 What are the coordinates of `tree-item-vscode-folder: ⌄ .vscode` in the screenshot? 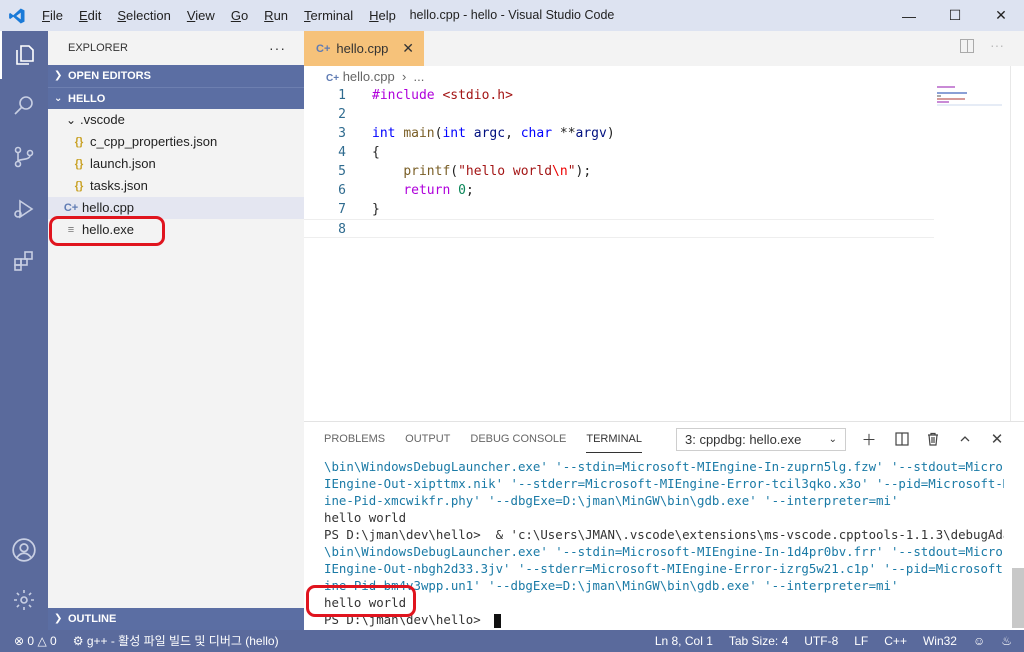 It's located at (176, 120).